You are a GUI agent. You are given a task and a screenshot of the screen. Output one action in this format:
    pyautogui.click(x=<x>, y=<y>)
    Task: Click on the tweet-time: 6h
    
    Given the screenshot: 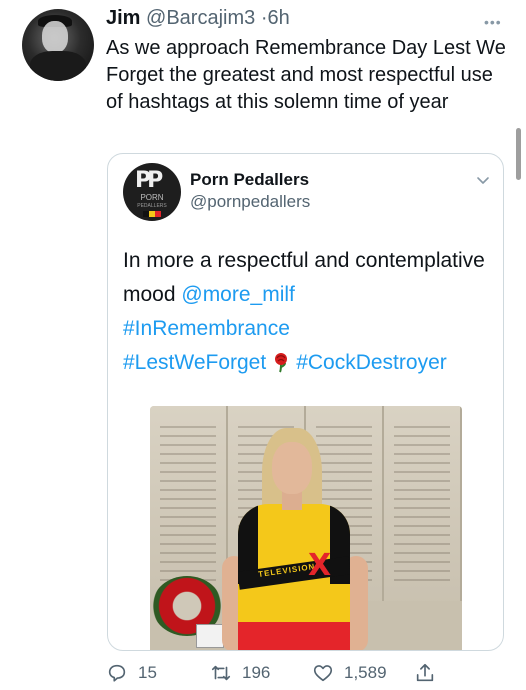 What is the action you would take?
    pyautogui.click(x=278, y=18)
    